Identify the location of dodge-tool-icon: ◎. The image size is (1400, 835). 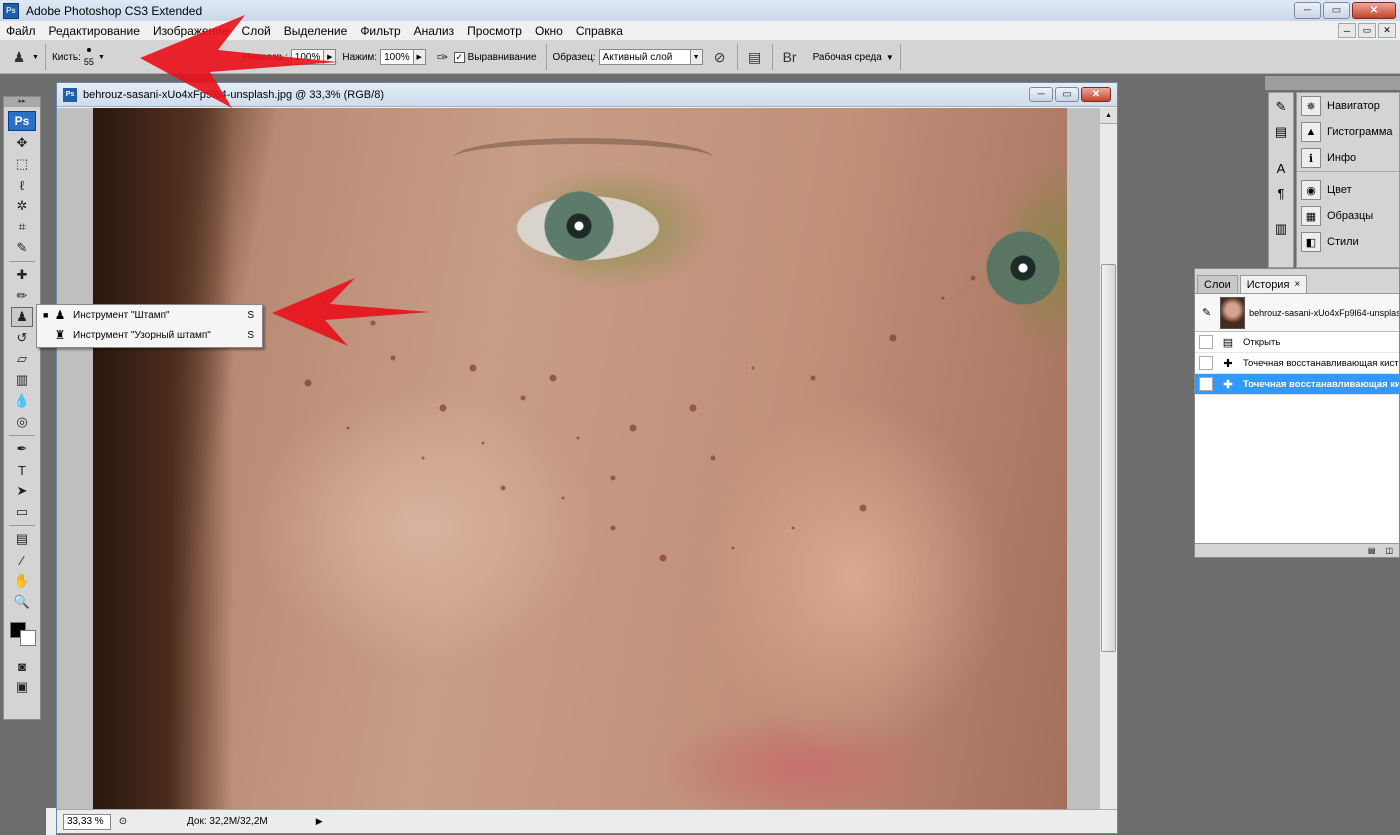
(22, 422).